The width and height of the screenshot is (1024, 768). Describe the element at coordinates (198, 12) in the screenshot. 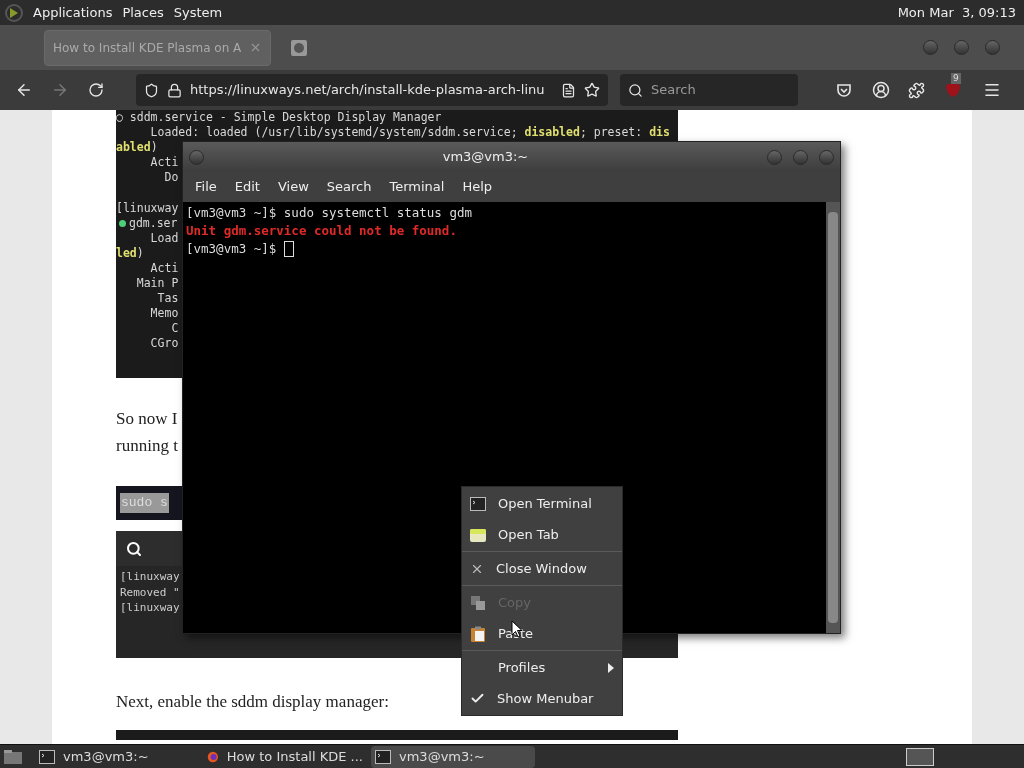

I see `panel-menu: System` at that location.